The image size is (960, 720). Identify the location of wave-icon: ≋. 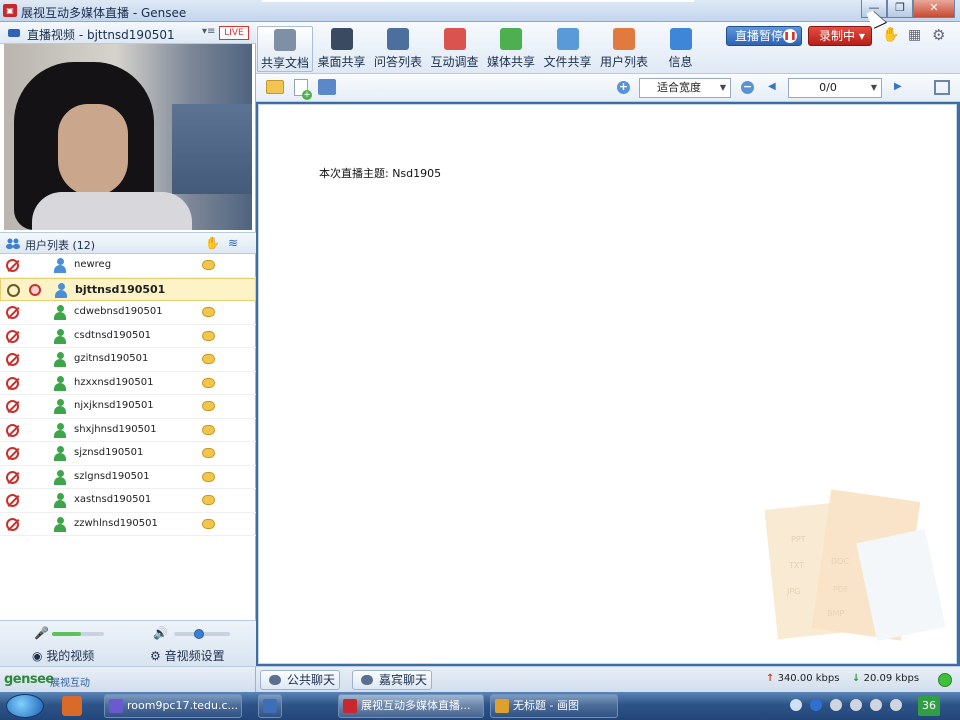
(233, 243).